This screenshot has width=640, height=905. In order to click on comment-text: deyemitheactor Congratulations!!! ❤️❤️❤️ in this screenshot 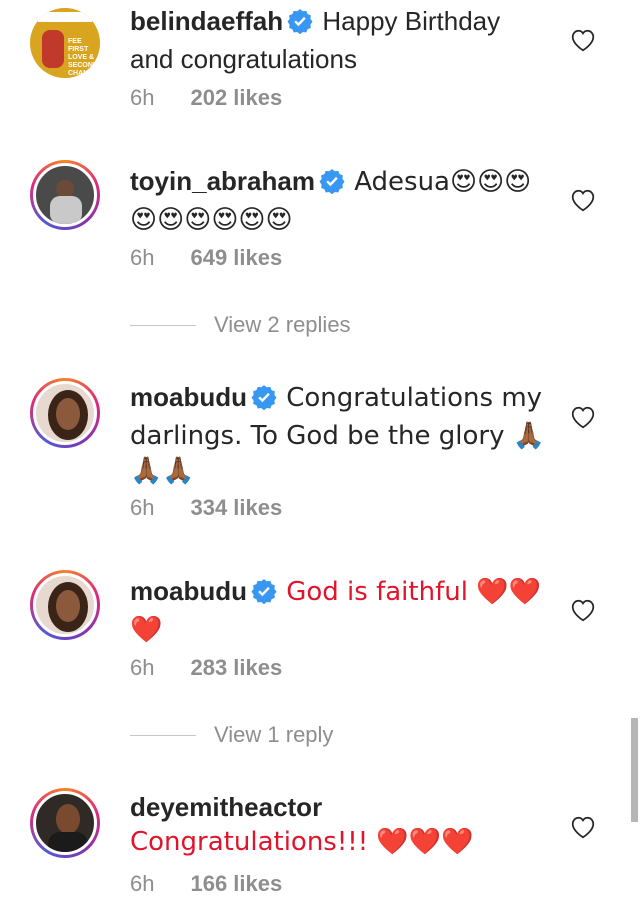, I will do `click(340, 824)`.